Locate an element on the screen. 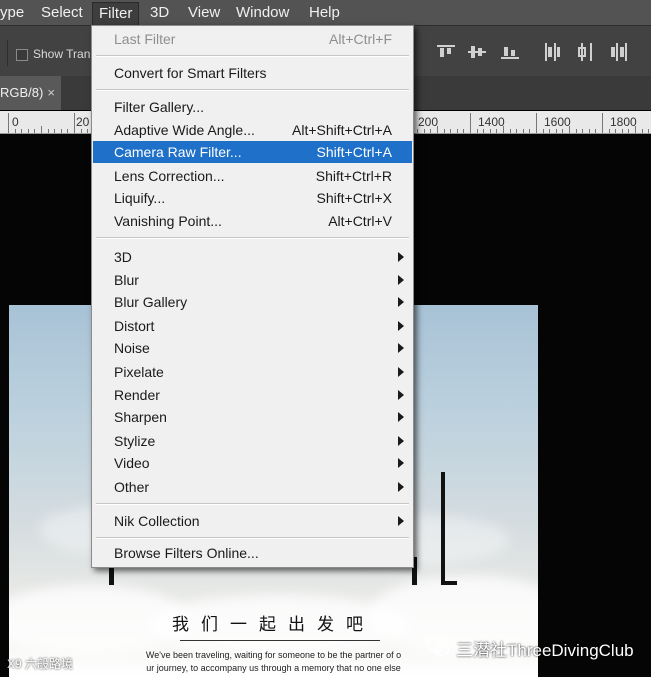 The height and width of the screenshot is (677, 651). poster-divider is located at coordinates (280, 640).